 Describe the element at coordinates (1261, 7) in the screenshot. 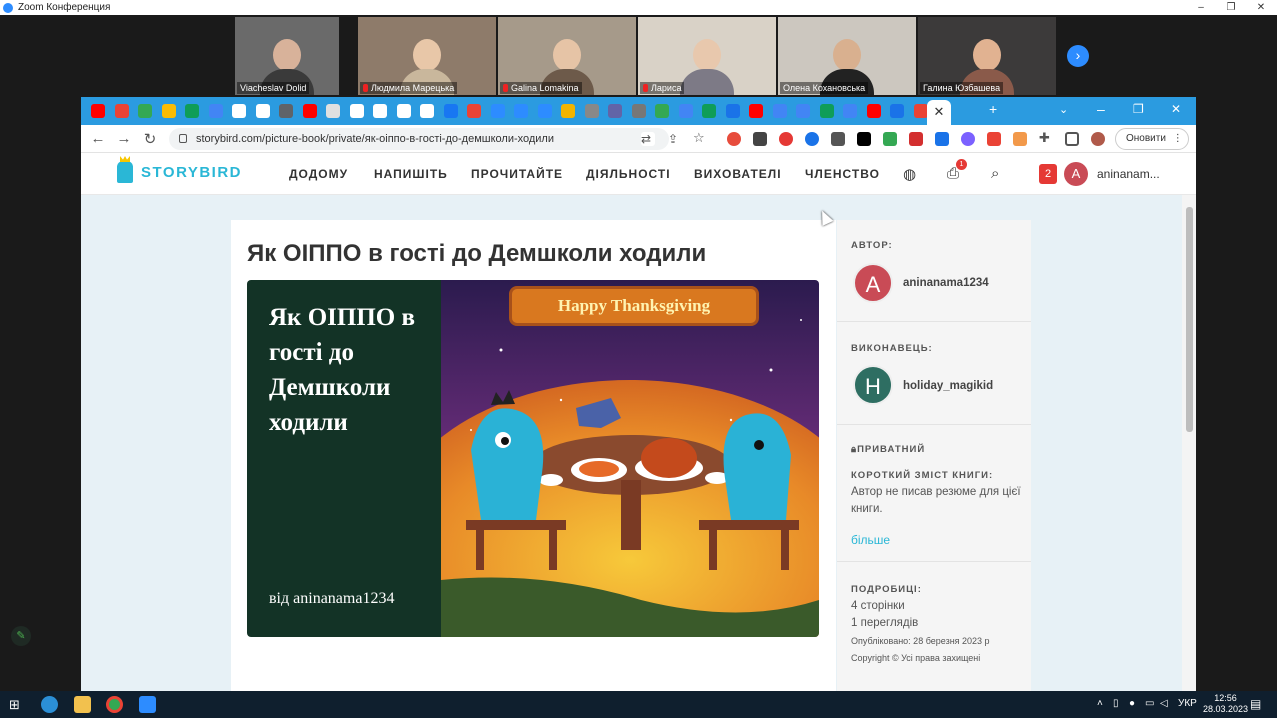

I see `close-icon: ✕` at that location.